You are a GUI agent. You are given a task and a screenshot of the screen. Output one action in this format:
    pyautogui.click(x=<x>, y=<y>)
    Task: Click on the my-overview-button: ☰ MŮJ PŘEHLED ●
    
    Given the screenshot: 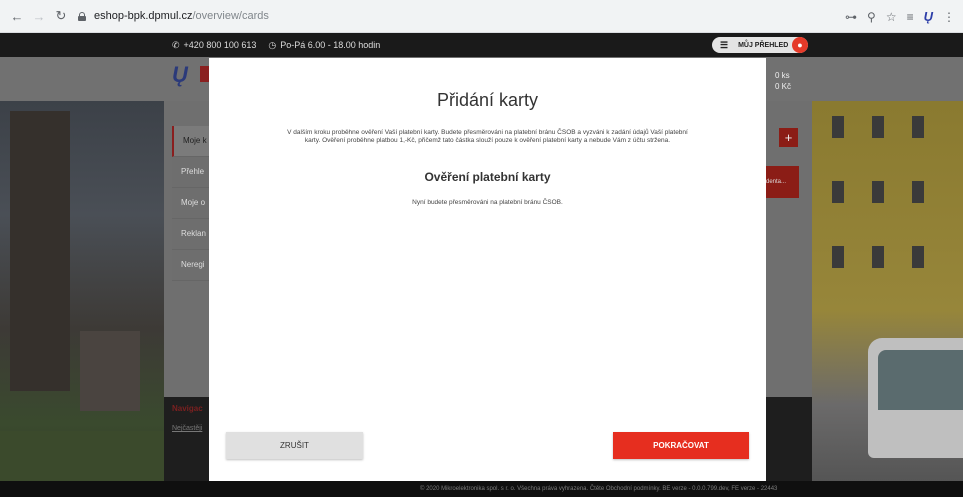 What is the action you would take?
    pyautogui.click(x=760, y=45)
    